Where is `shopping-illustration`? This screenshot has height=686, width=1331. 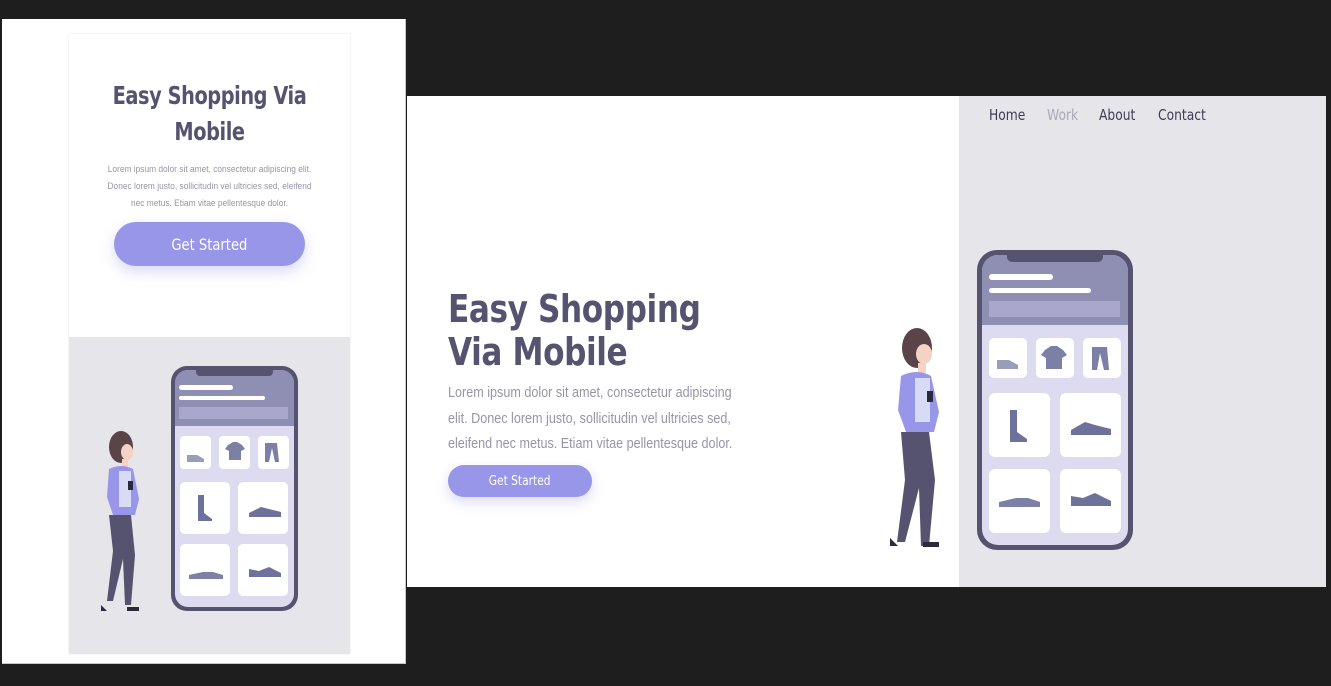
shopping-illustration is located at coordinates (199, 488).